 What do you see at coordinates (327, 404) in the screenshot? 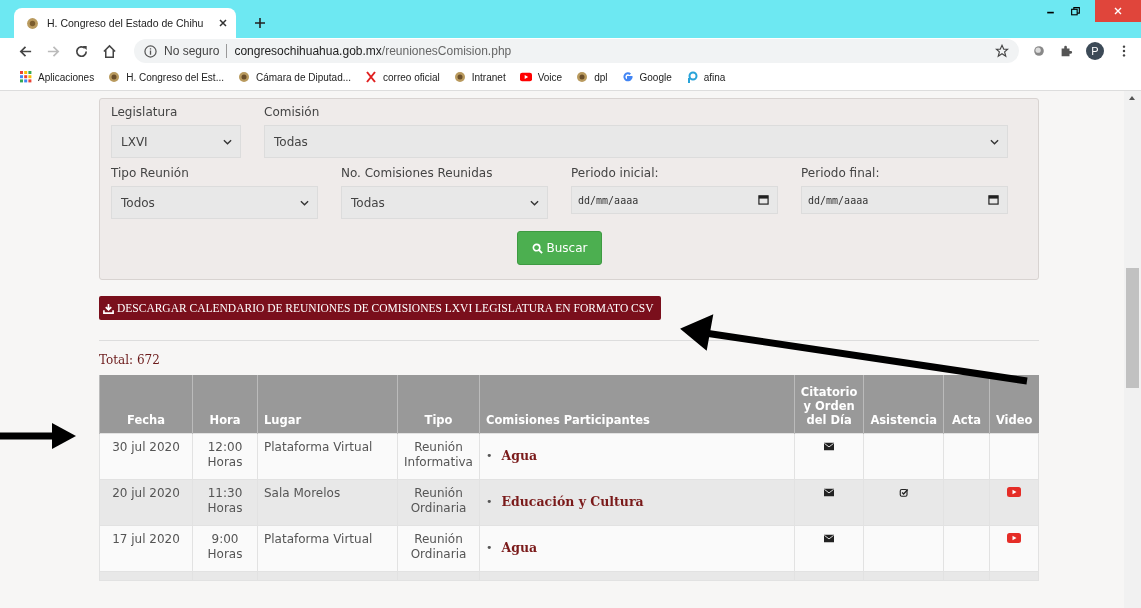
I see `column-header: Lugar` at bounding box center [327, 404].